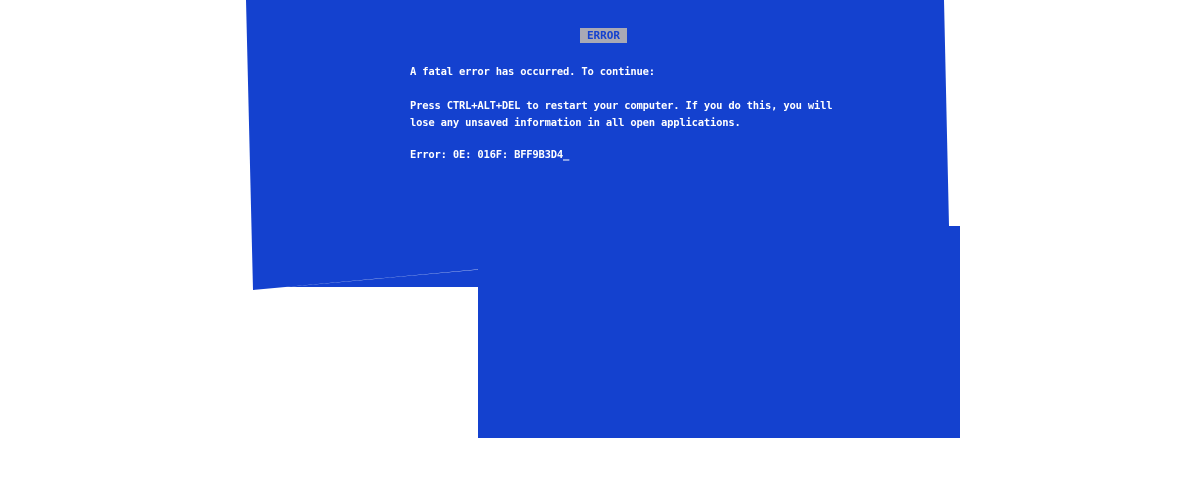 This screenshot has height=500, width=1200. Describe the element at coordinates (603, 35) in the screenshot. I see `error-badge: ERROR` at that location.